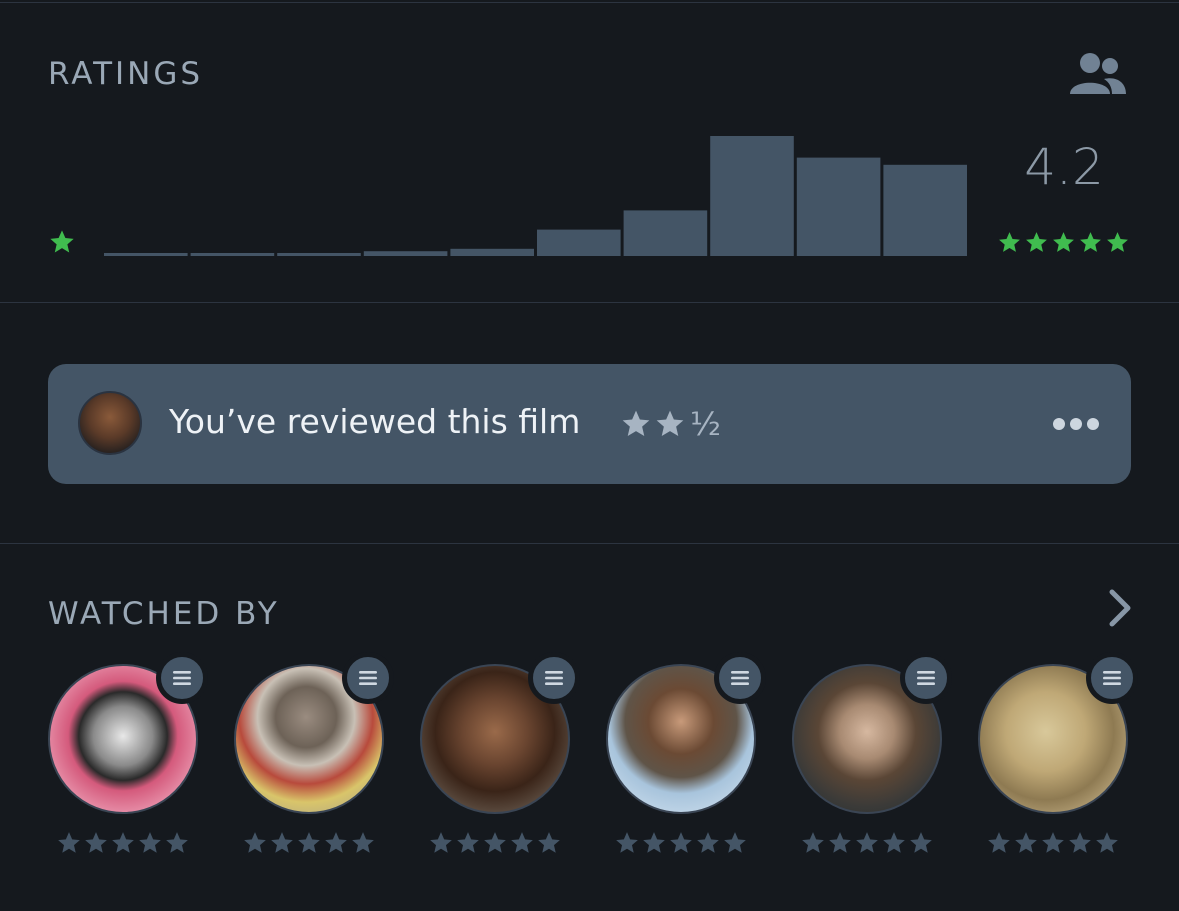 The height and width of the screenshot is (911, 1179). What do you see at coordinates (537, 193) in the screenshot?
I see `ratings-histogram` at bounding box center [537, 193].